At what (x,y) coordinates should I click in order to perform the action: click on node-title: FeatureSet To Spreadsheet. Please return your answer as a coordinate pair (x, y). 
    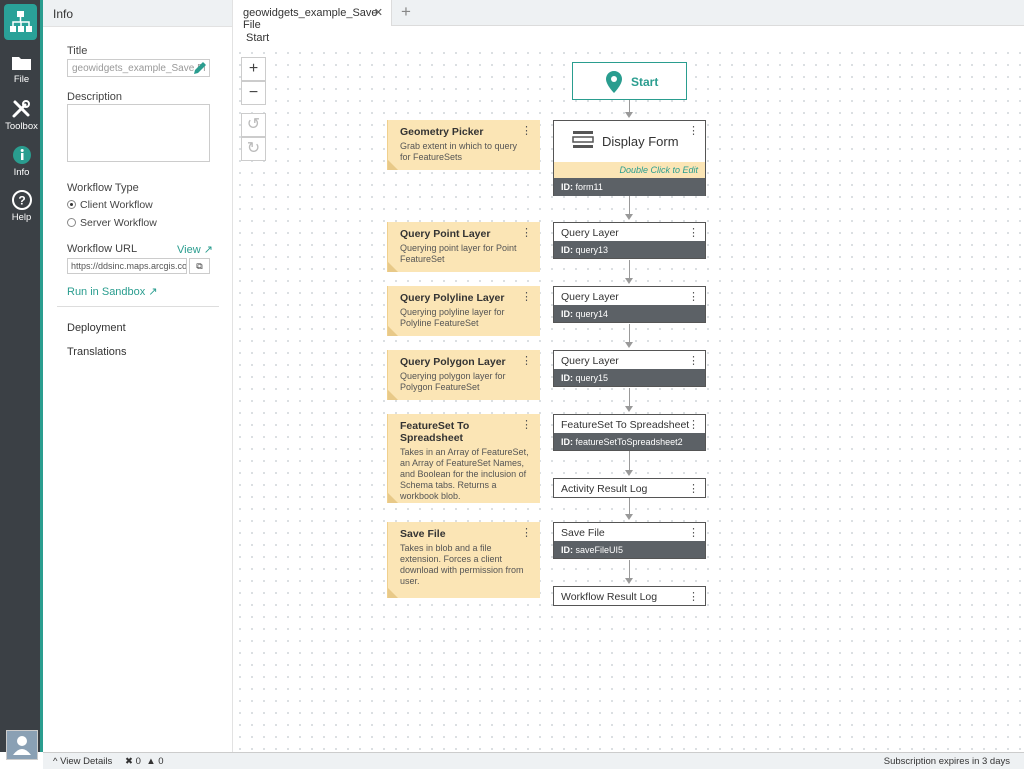
    Looking at the image, I should click on (625, 425).